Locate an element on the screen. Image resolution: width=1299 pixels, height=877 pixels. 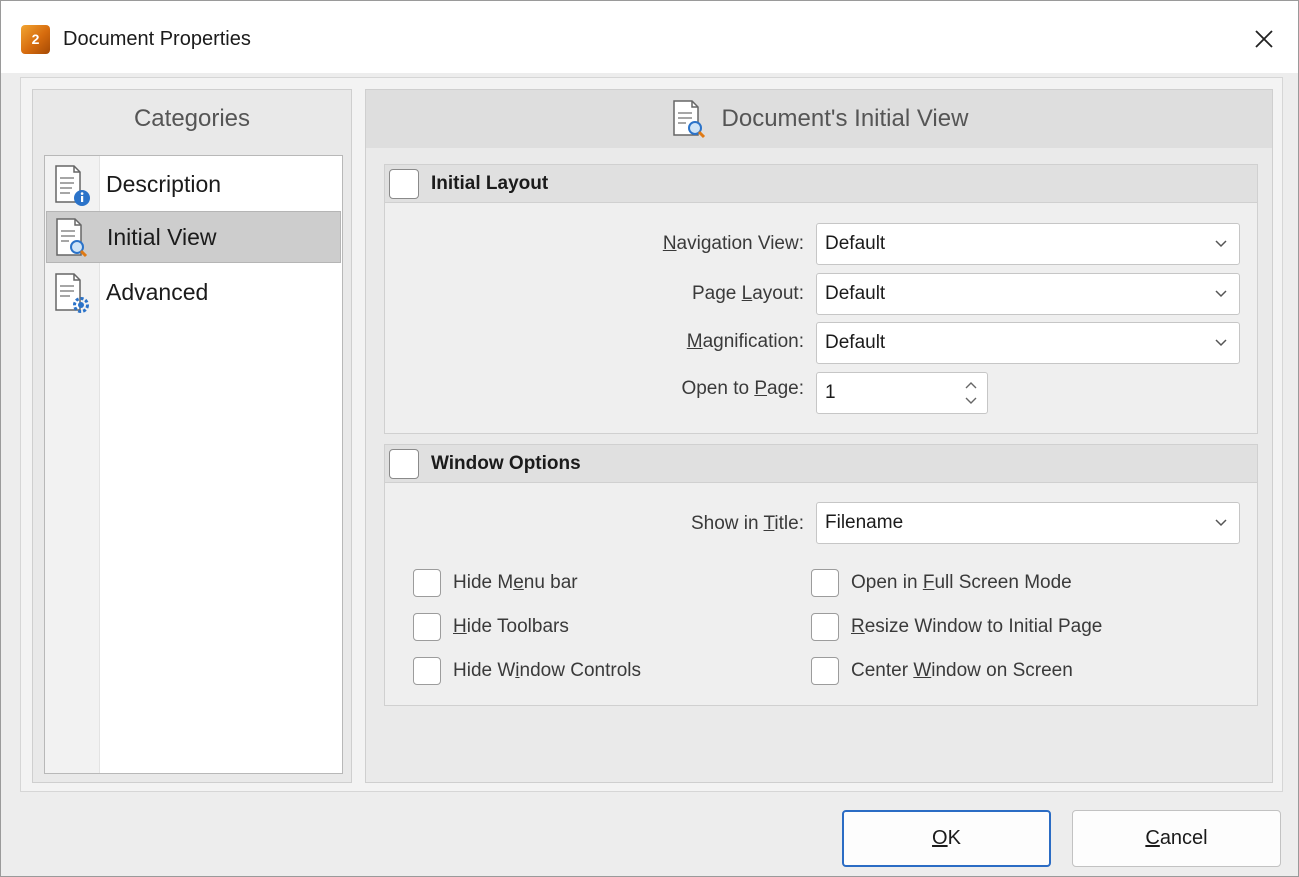
navigation-view-label: Navigation View: is located at coordinates (733, 243).